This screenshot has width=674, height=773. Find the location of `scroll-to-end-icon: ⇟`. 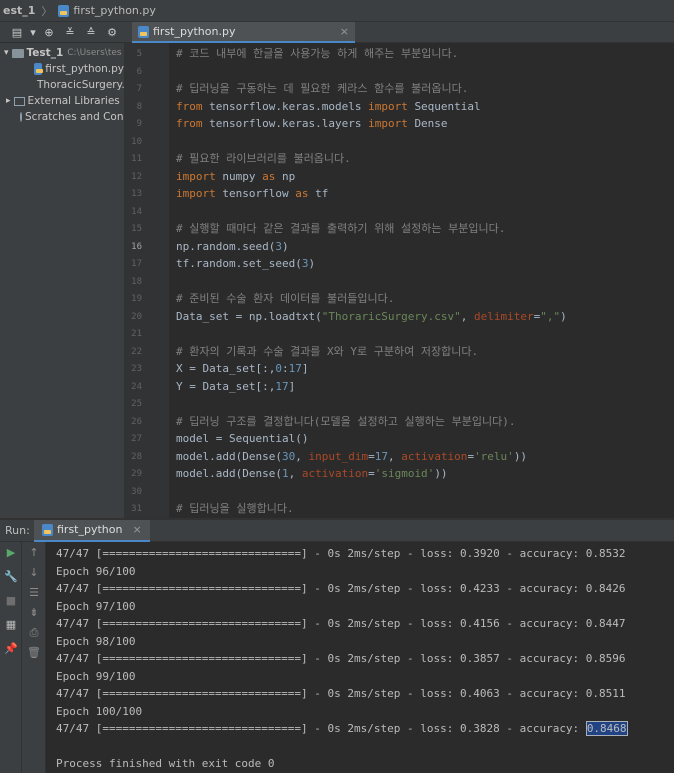

scroll-to-end-icon: ⇟ is located at coordinates (34, 612).